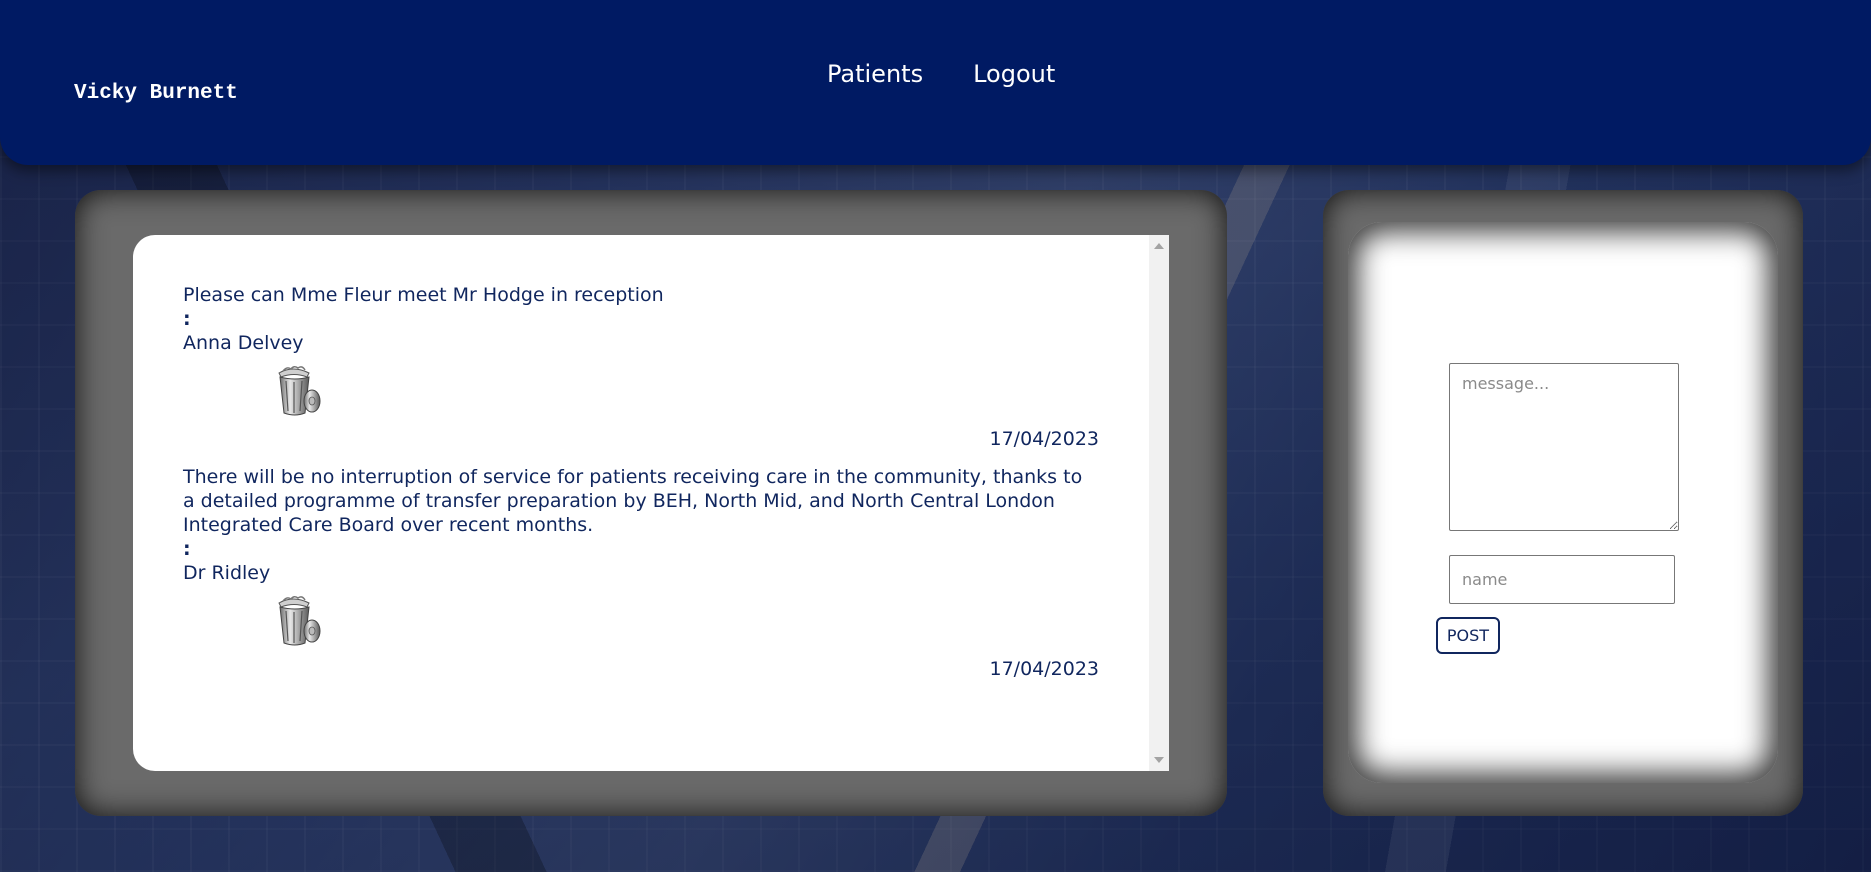  What do you see at coordinates (875, 74) in the screenshot?
I see `nav-patients-link: Patients` at bounding box center [875, 74].